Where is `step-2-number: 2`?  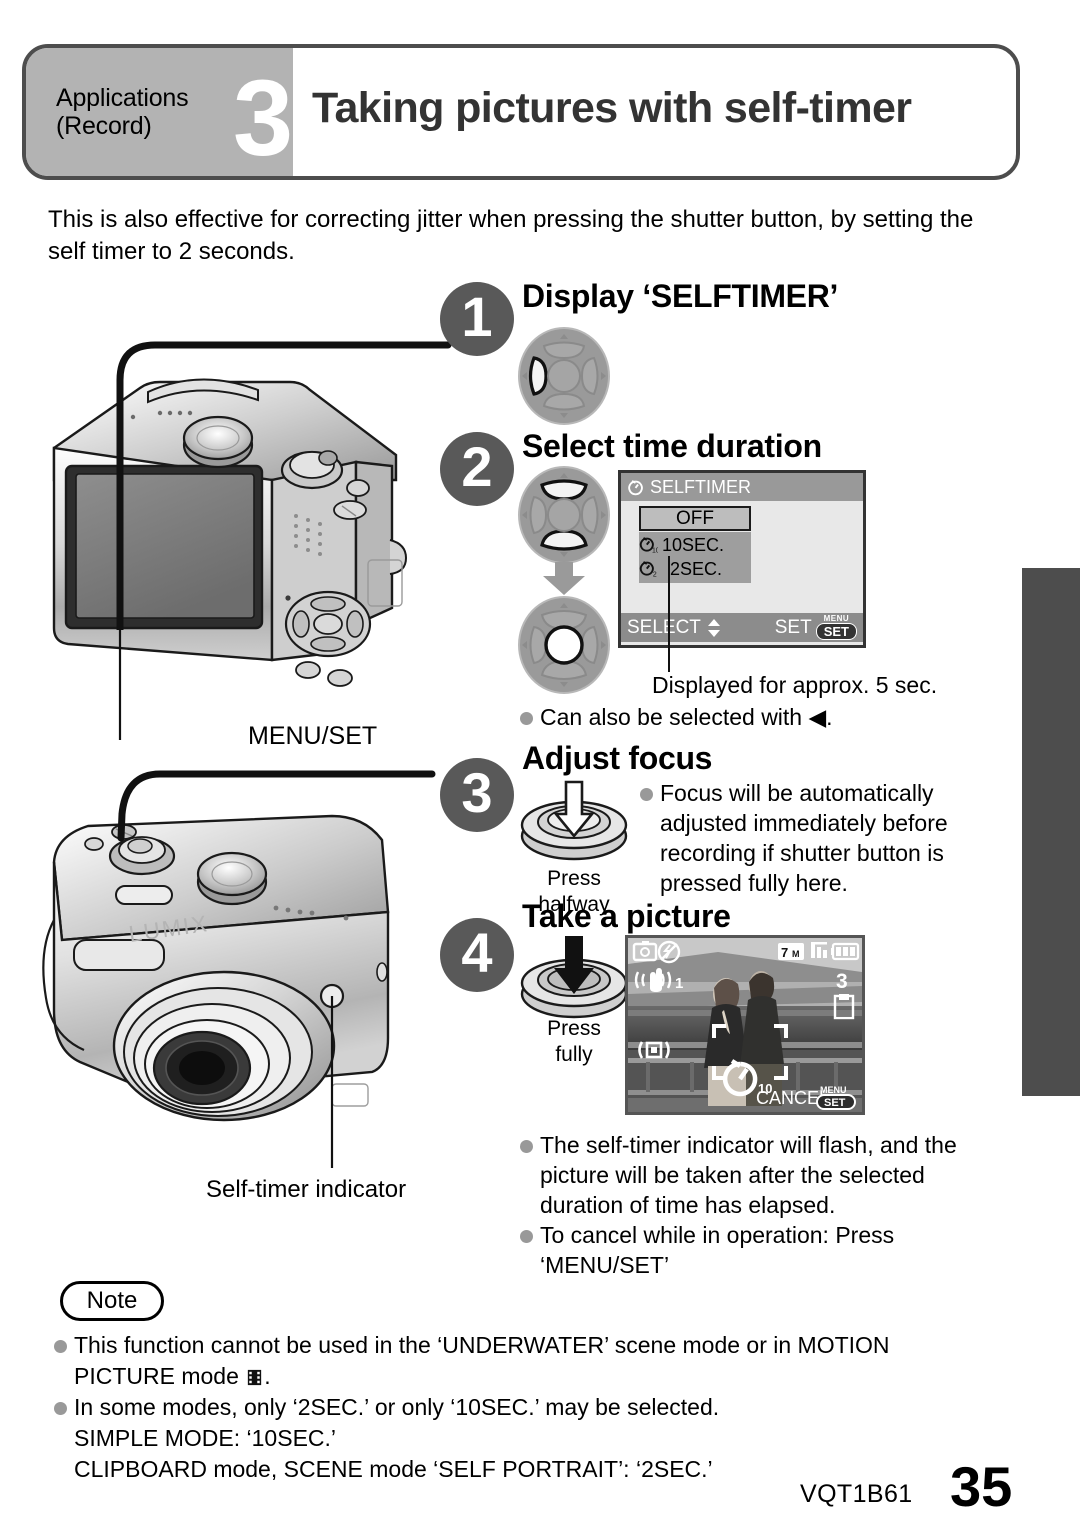
step-2-number: 2 is located at coordinates (477, 469).